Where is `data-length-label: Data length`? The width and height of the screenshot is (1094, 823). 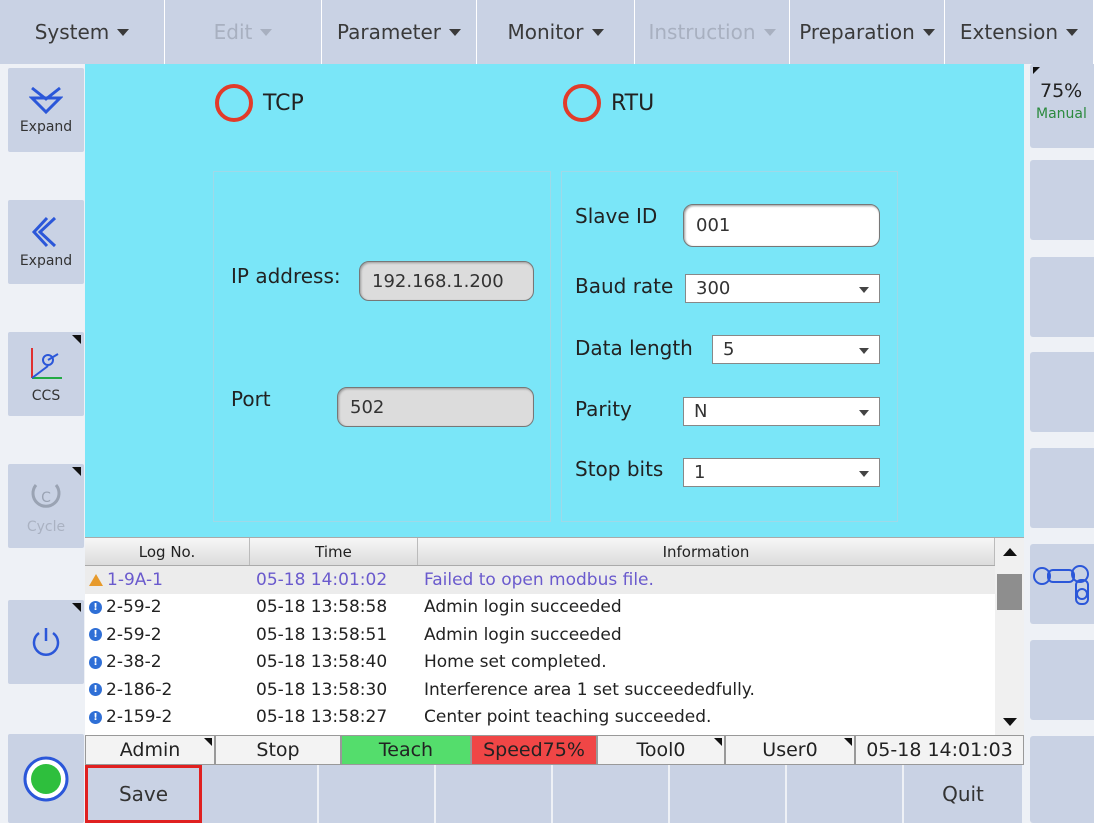
data-length-label: Data length is located at coordinates (634, 348).